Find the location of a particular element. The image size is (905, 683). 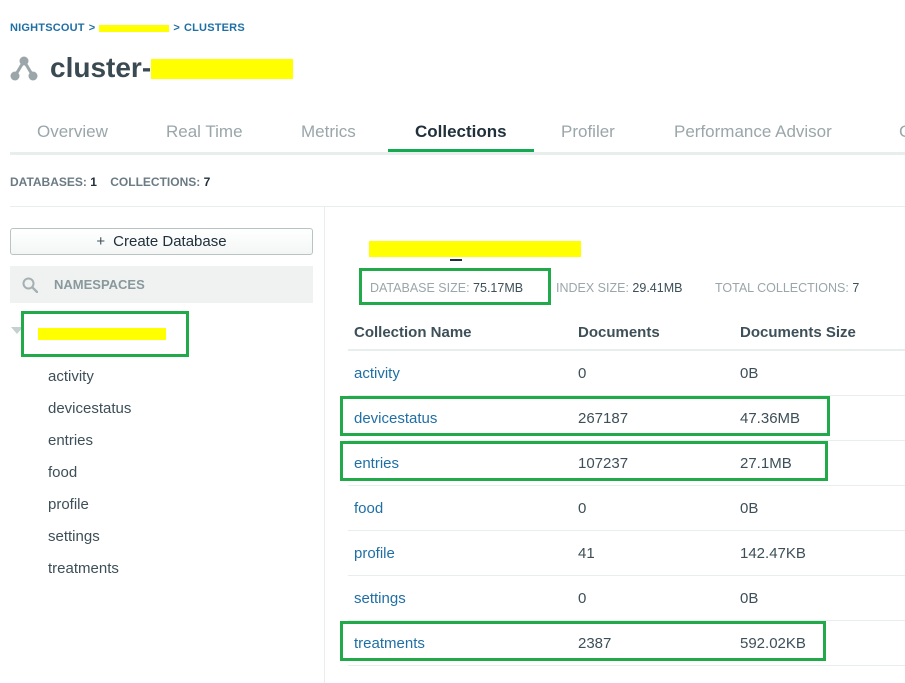

cluster-icon is located at coordinates (24, 68).